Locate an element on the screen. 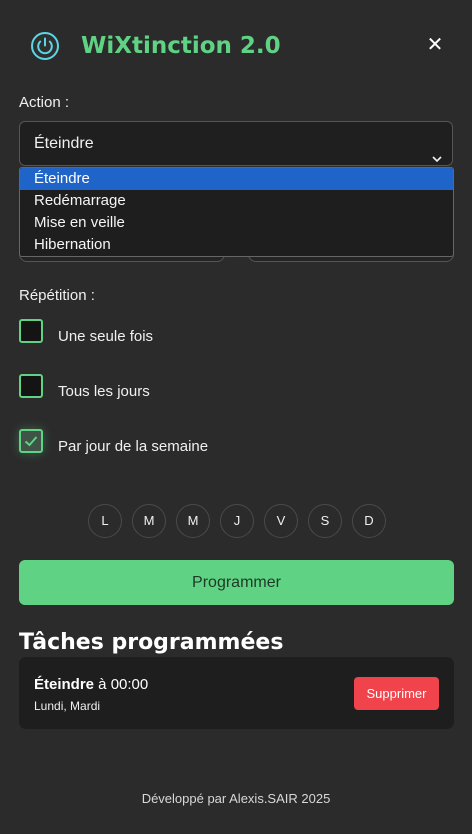 This screenshot has width=472, height=834. app-header: WiXtinction 2.0 ✕ is located at coordinates (236, 46).